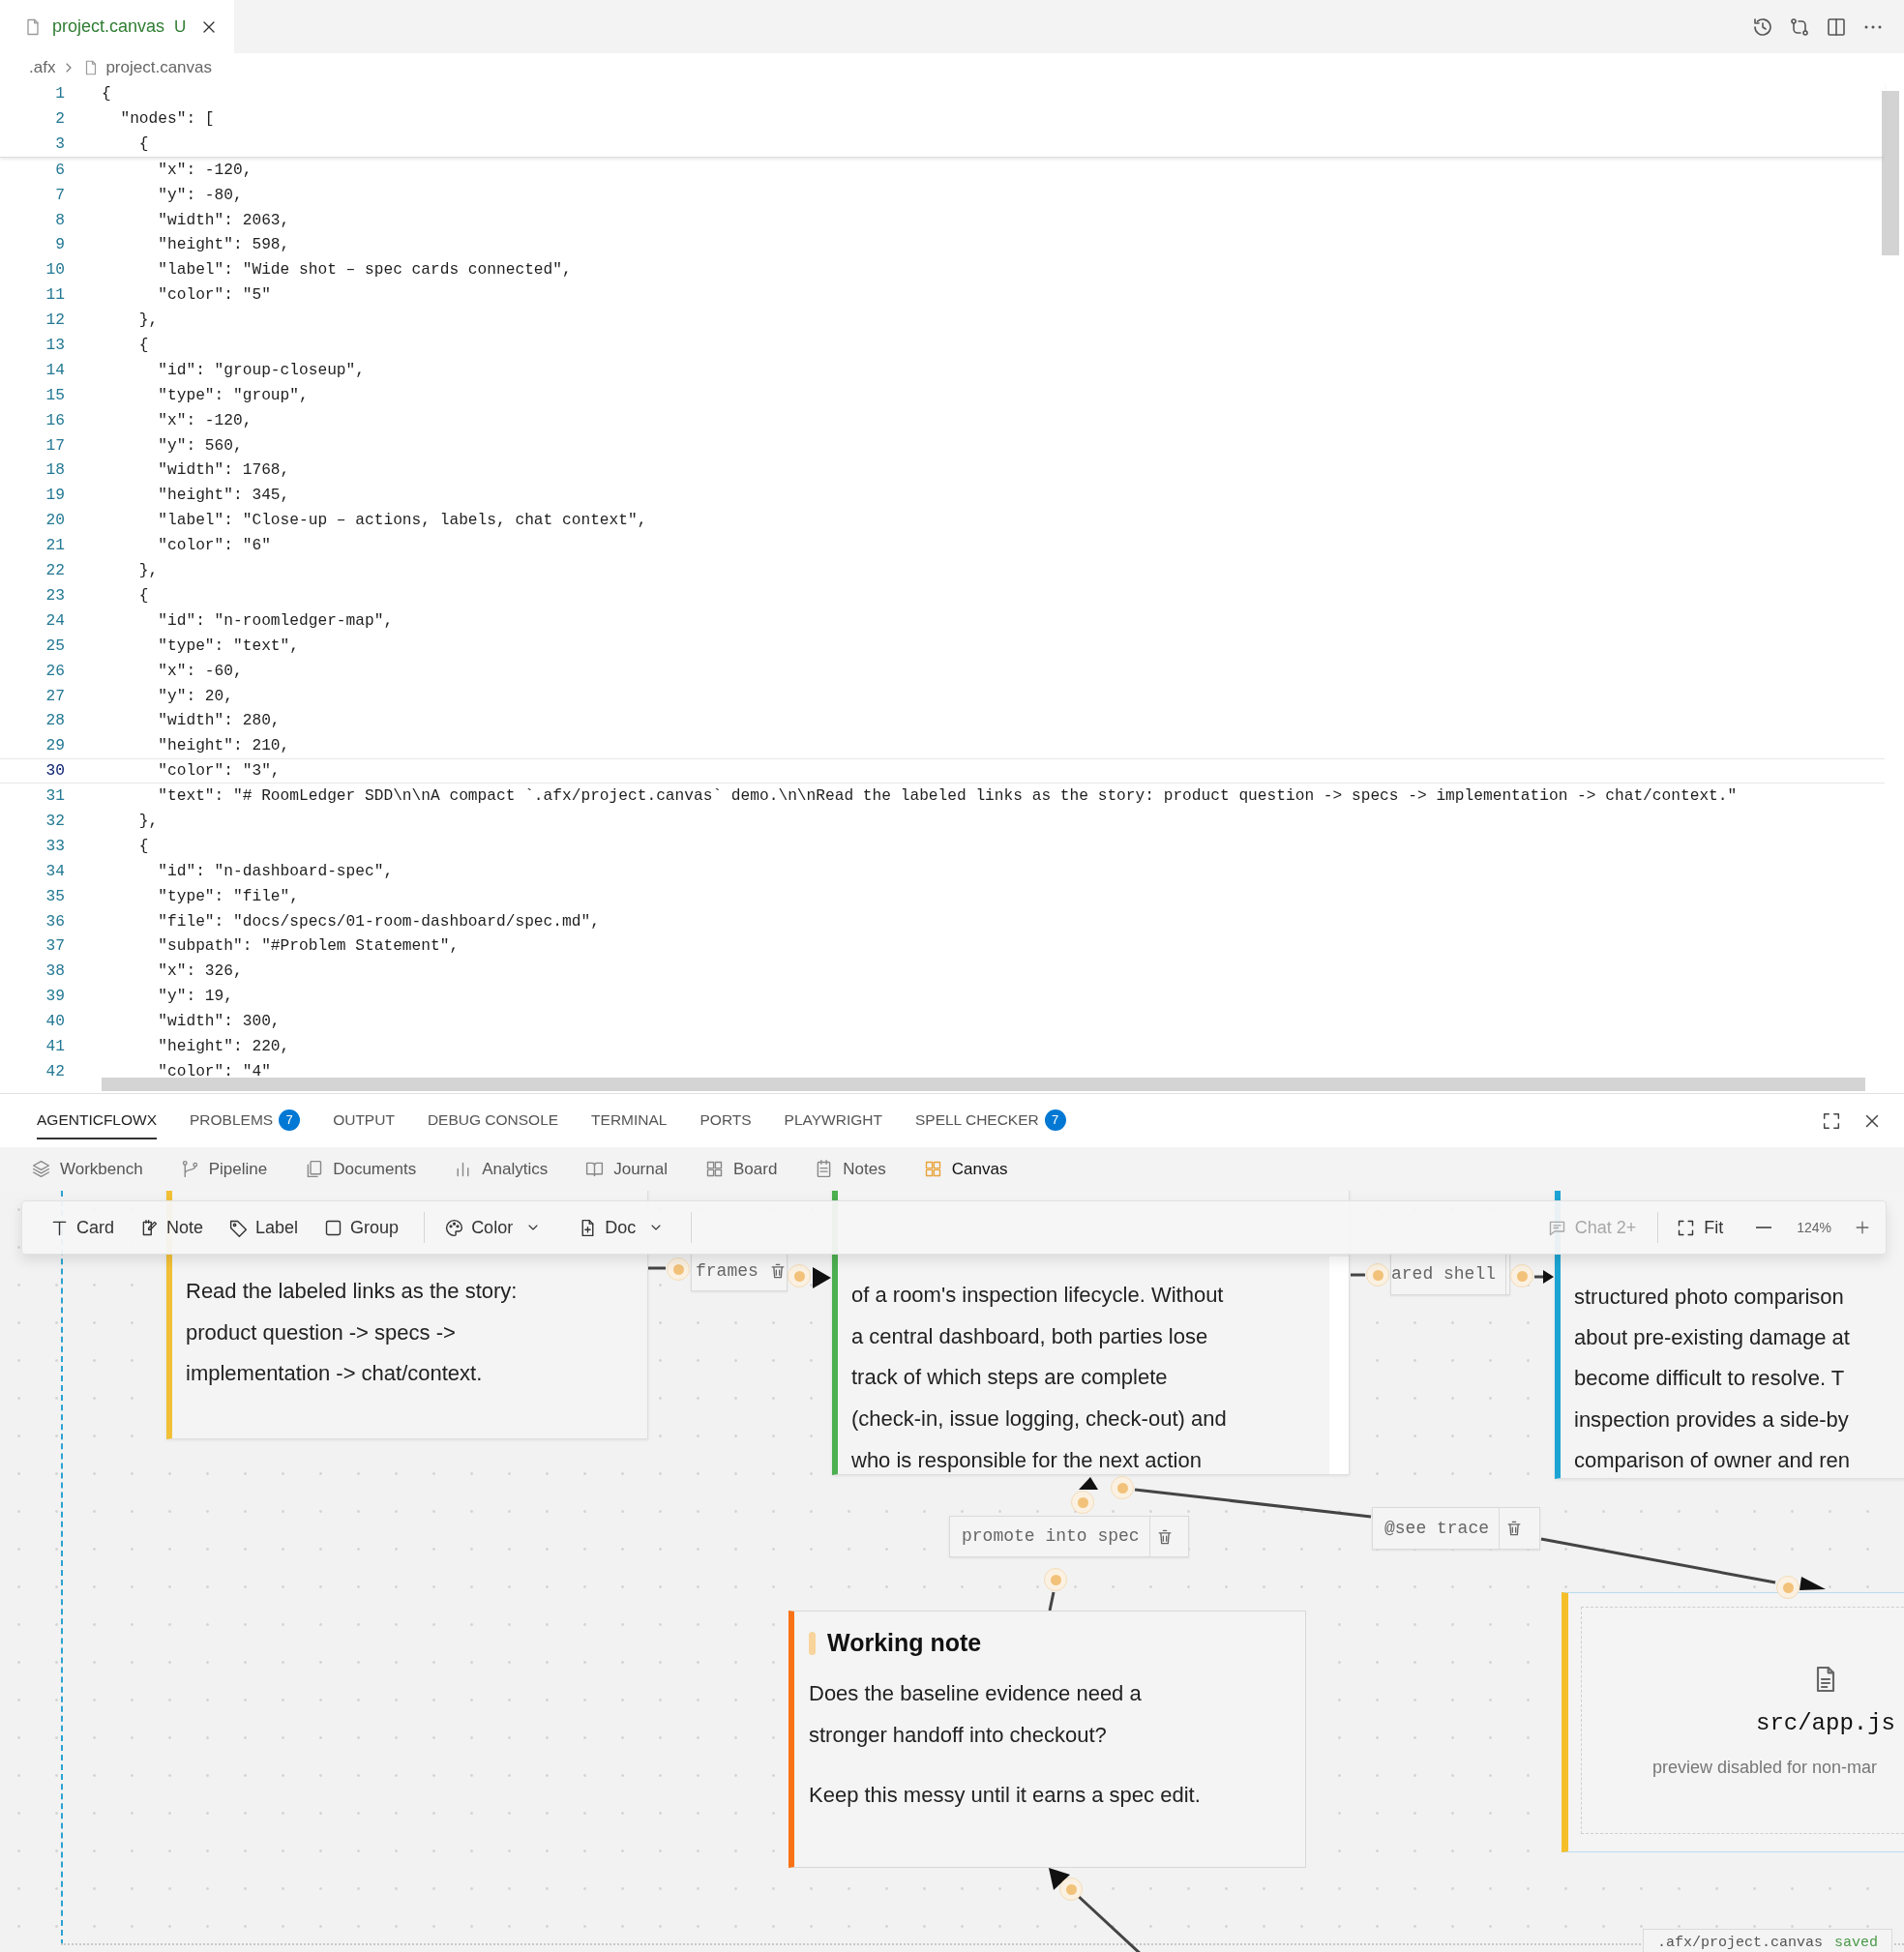 Image resolution: width=1904 pixels, height=1952 pixels. What do you see at coordinates (493, 1227) in the screenshot?
I see `toolbar-button: Color` at bounding box center [493, 1227].